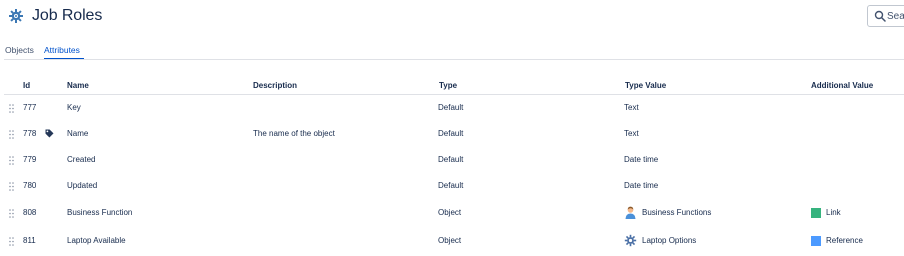 This screenshot has height=256, width=904. I want to click on tab-bar: Objects Attributes, so click(452, 51).